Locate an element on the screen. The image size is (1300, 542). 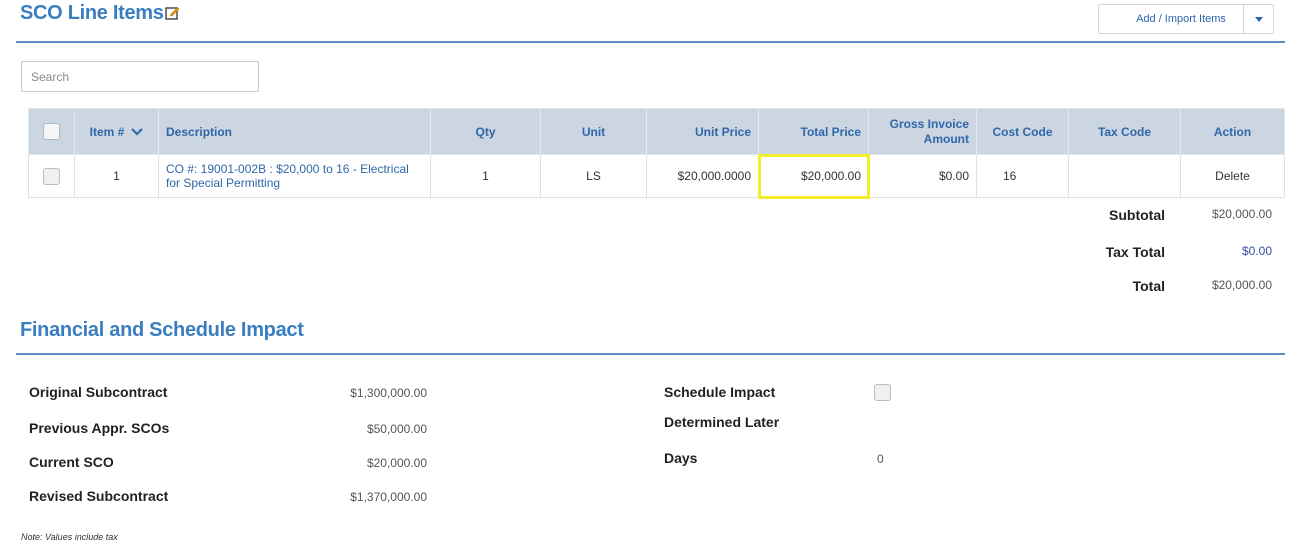
days-label: Days is located at coordinates (681, 458).